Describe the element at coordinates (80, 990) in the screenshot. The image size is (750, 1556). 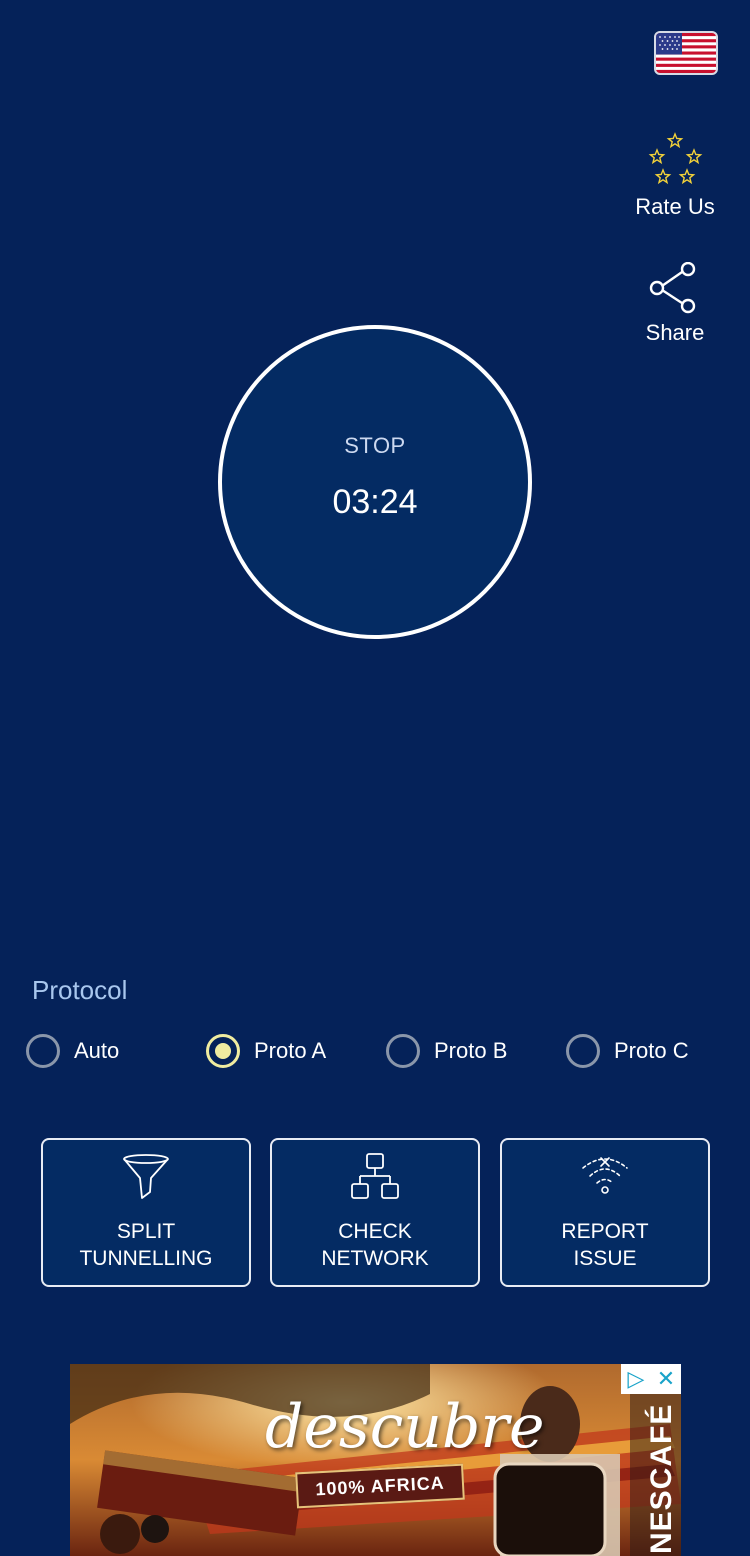
I see `protocol-title: Protocol` at that location.